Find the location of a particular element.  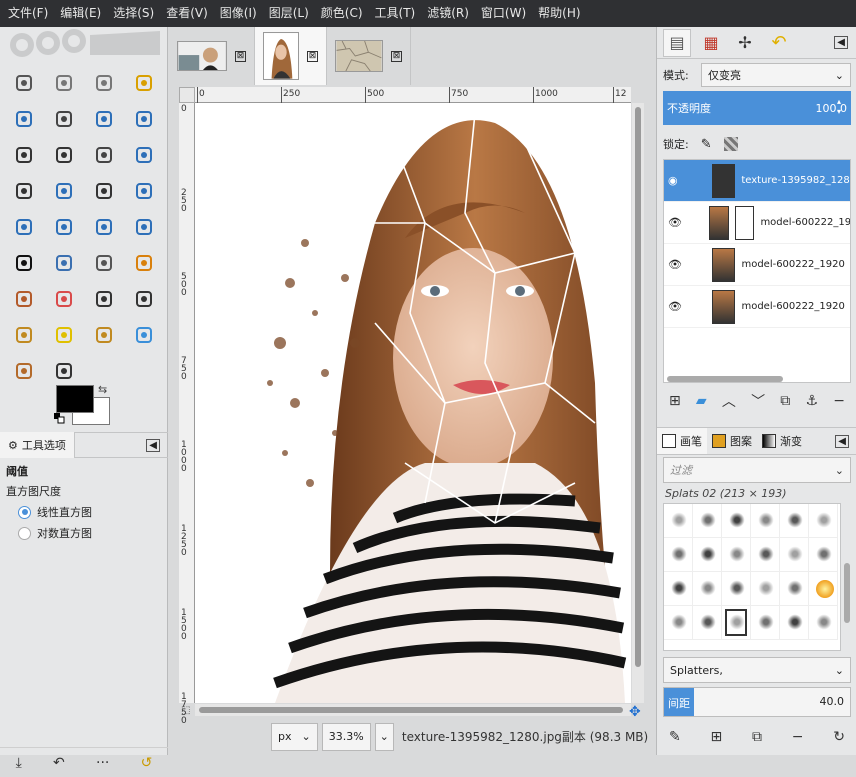

visibility-eye-icon: ◉ is located at coordinates (675, 180).